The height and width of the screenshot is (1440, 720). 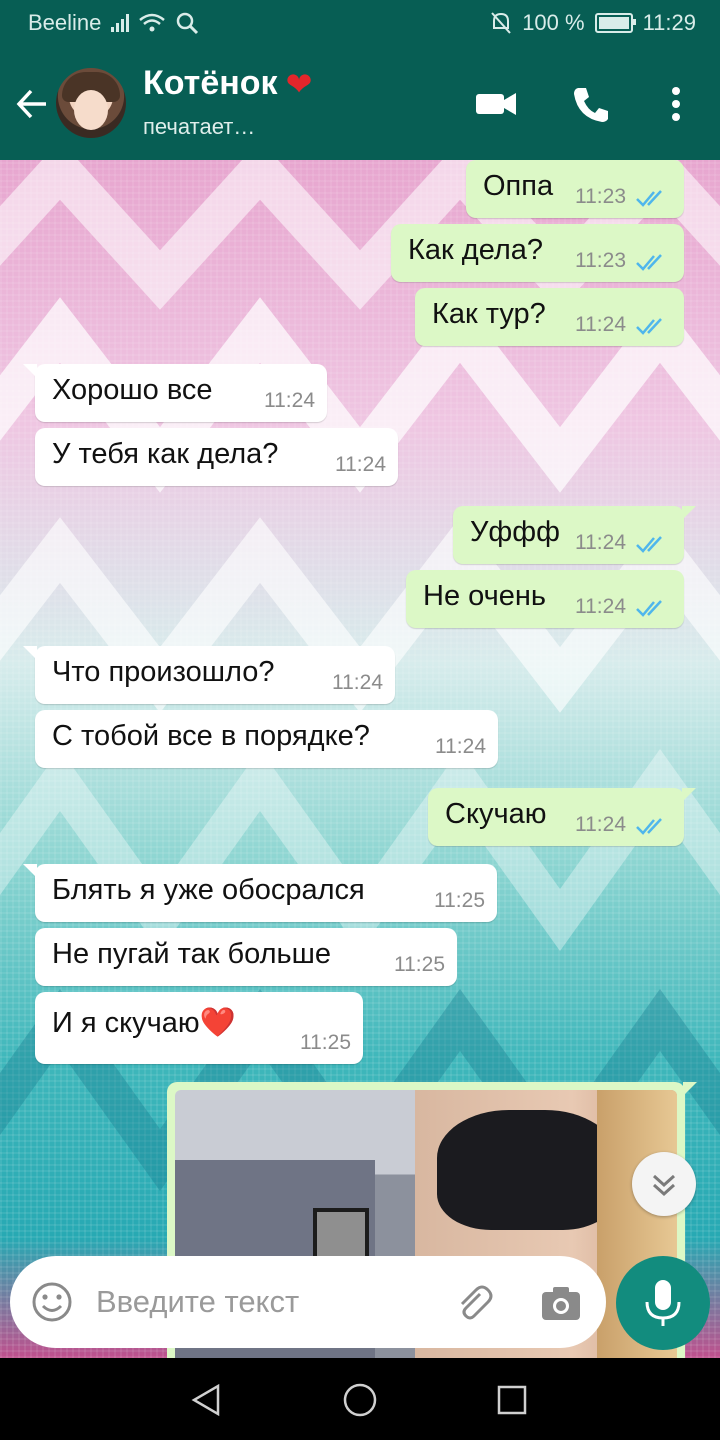 I want to click on double-chevron-down-icon, so click(x=664, y=1185).